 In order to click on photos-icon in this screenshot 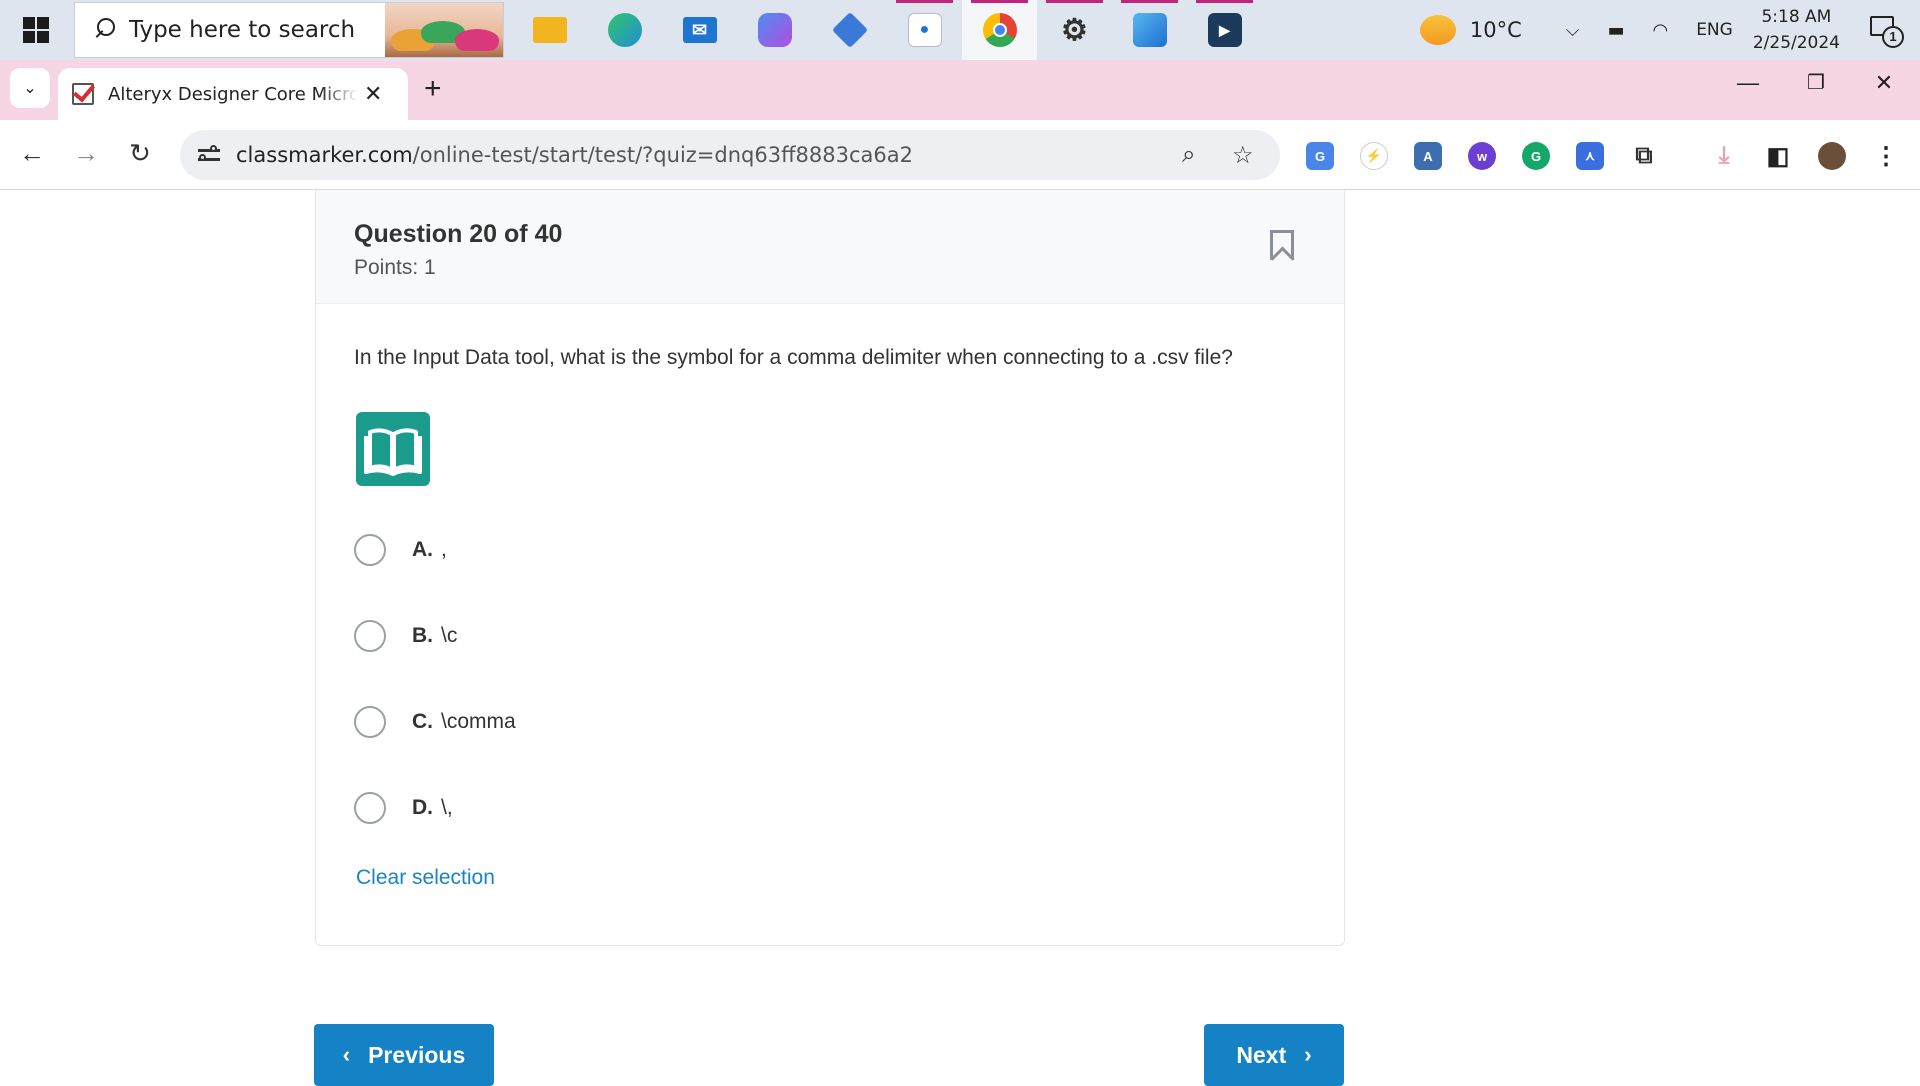, I will do `click(1149, 30)`.